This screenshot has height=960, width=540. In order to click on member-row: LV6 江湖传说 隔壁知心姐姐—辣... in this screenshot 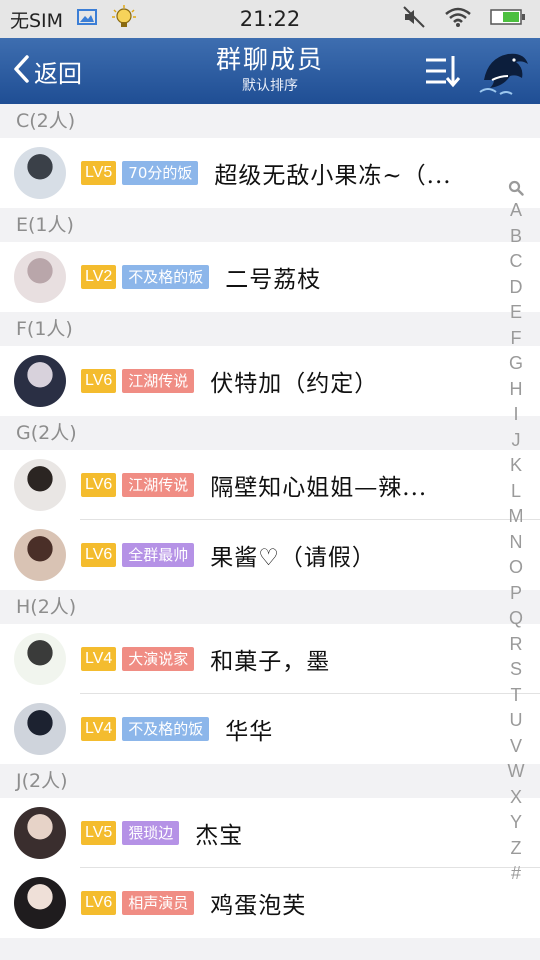, I will do `click(270, 485)`.